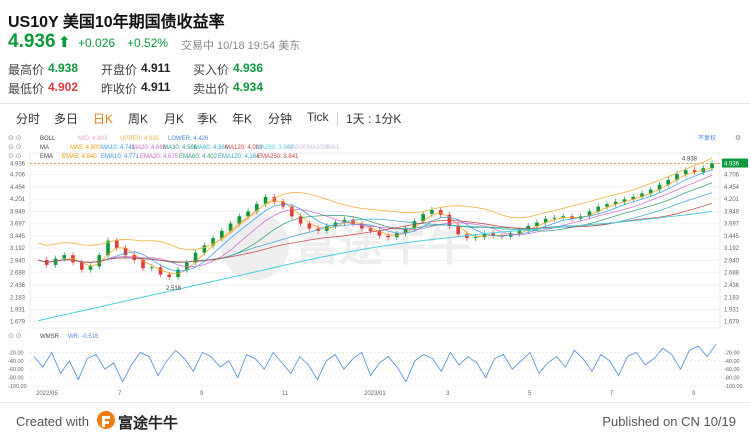  I want to click on boll-name: BOLL, so click(48, 139).